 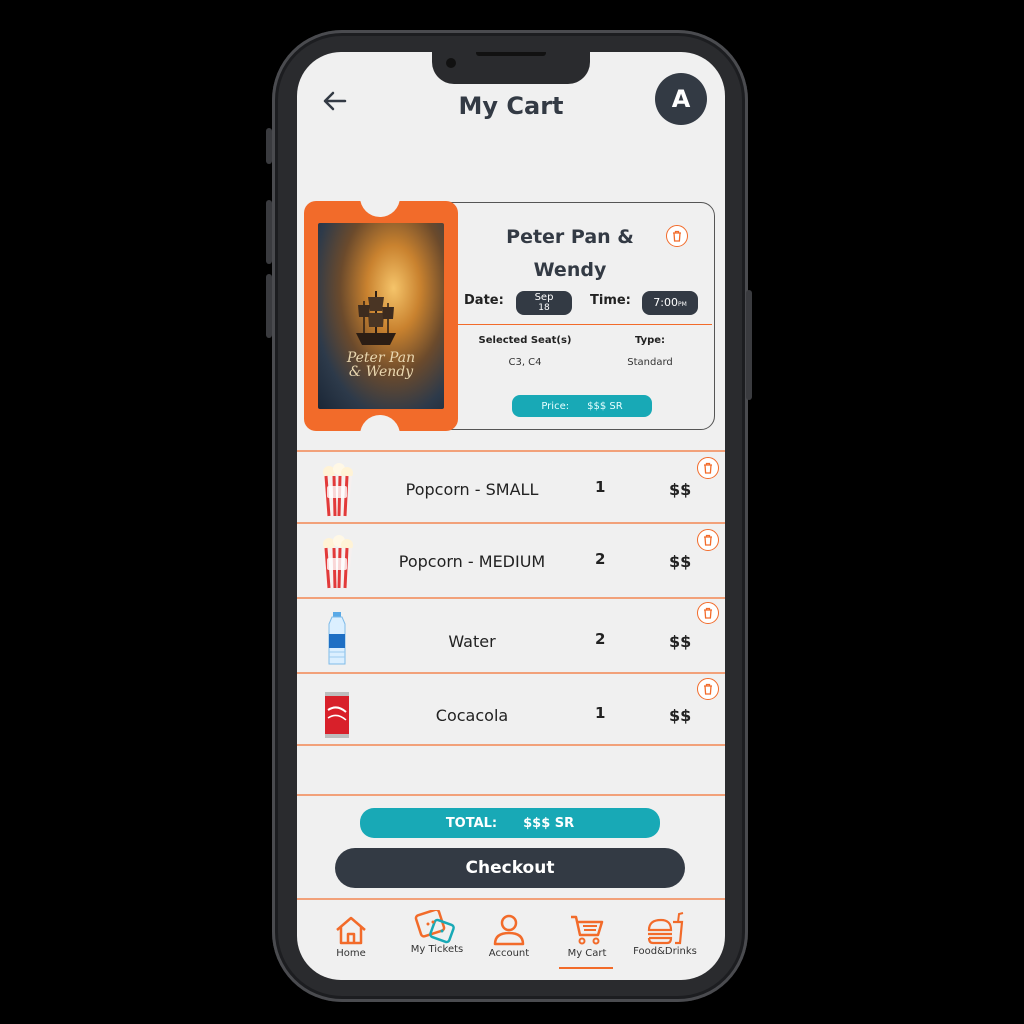 What do you see at coordinates (587, 953) in the screenshot?
I see `nav-label: My Cart` at bounding box center [587, 953].